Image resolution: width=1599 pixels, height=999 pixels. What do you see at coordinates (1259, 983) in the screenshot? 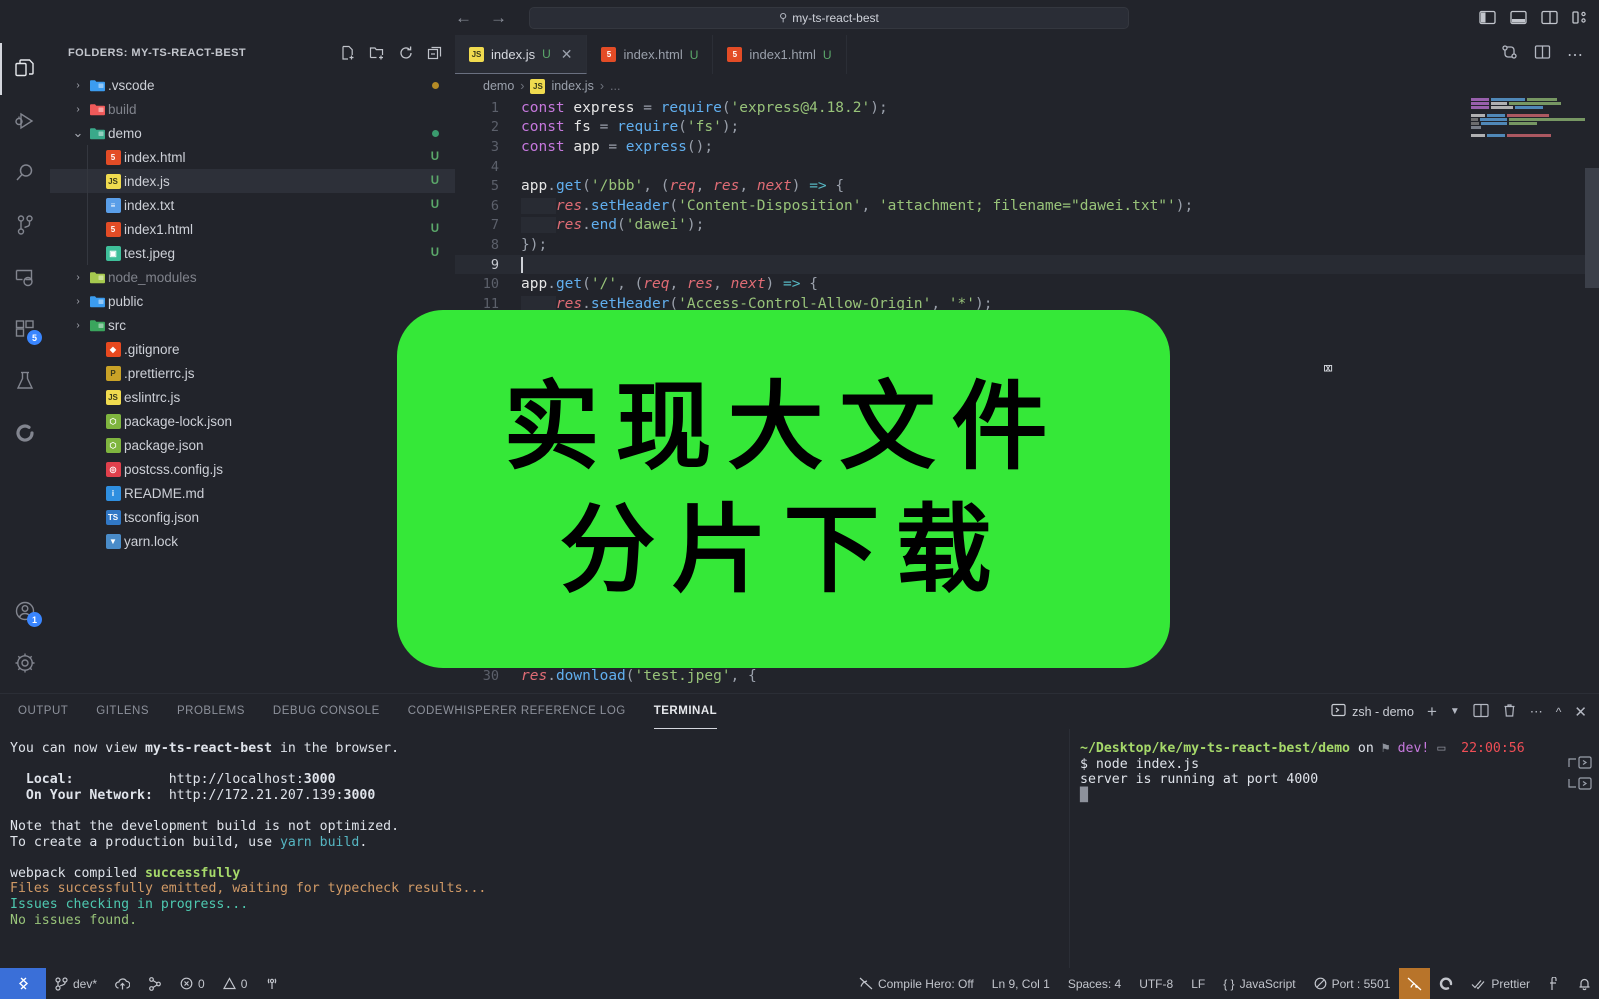
I see `status-language-mode: { } JavaScript` at bounding box center [1259, 983].